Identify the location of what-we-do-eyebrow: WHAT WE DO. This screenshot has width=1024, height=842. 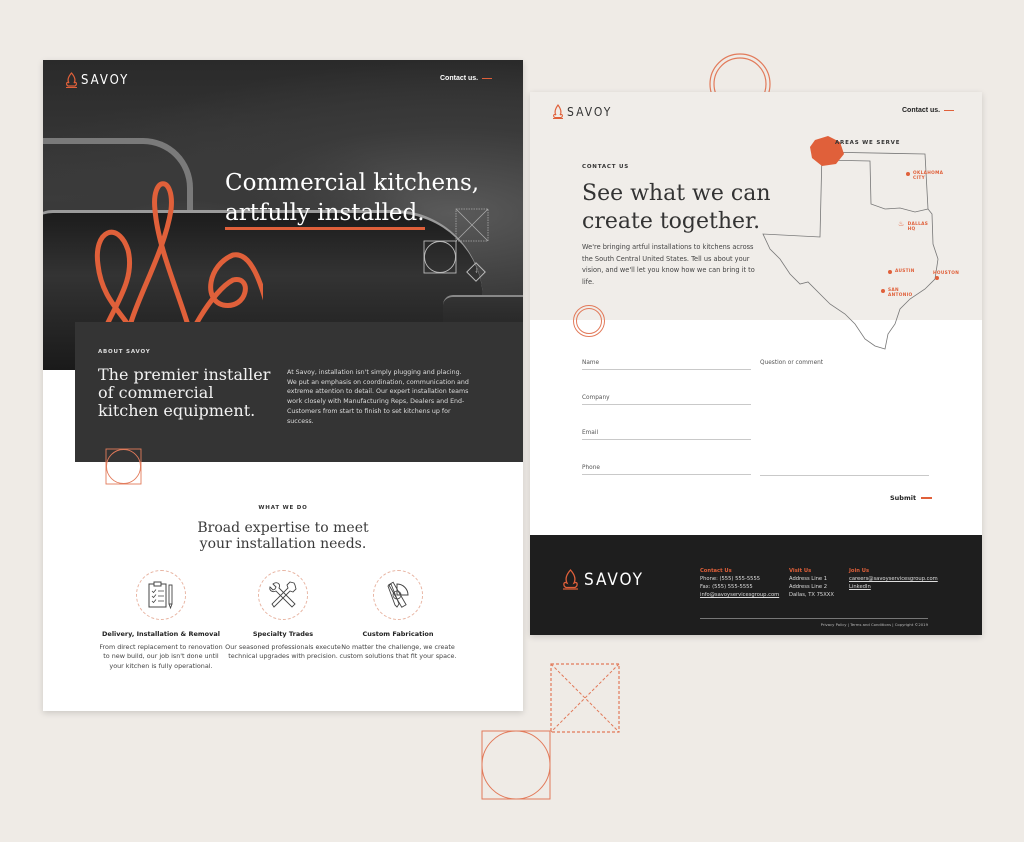
(283, 508).